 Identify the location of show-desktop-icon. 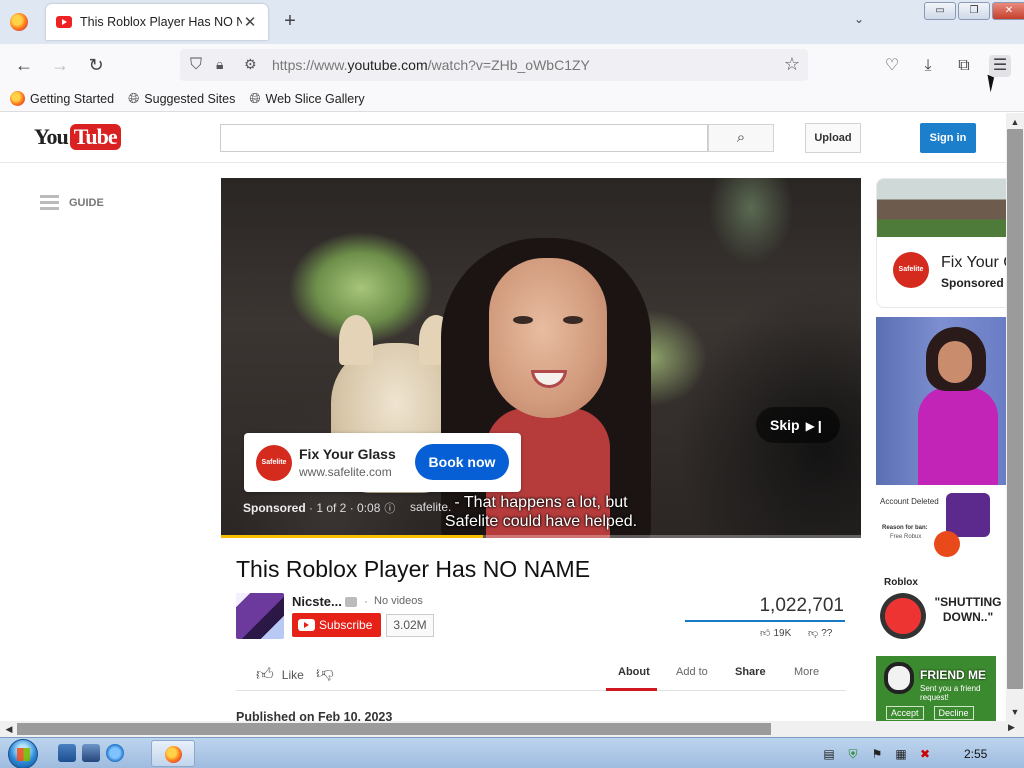
(67, 753).